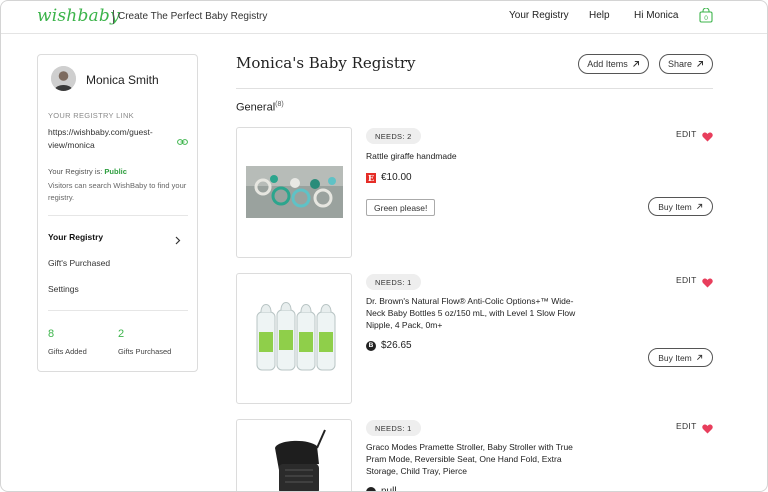 This screenshot has height=492, width=768. Describe the element at coordinates (67, 351) in the screenshot. I see `gifts-added-label: Gifts Added` at that location.